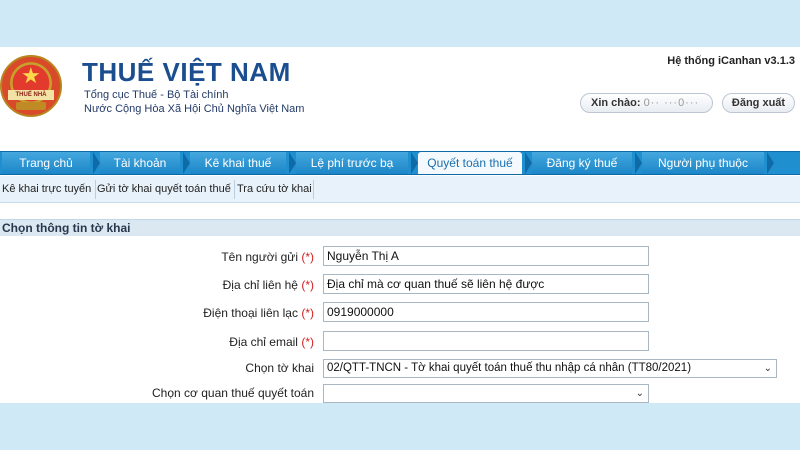  I want to click on sender-name-label: Tên người gửi (*), so click(267, 257).